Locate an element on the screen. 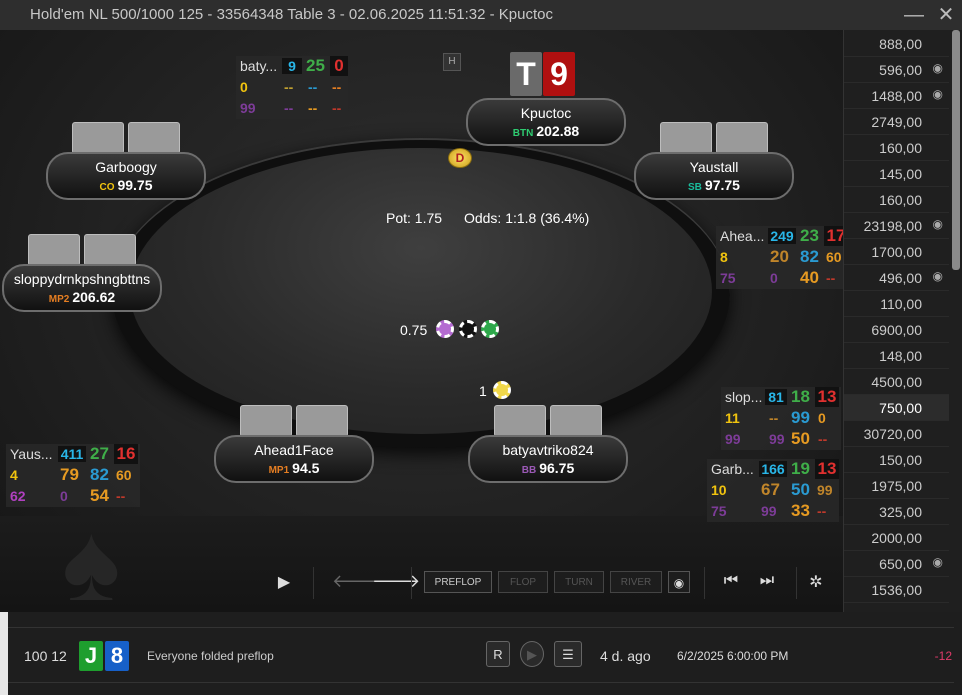 This screenshot has width=962, height=695. player-plate: sloppydrnkpshngbttns MP2 206.62 is located at coordinates (82, 288).